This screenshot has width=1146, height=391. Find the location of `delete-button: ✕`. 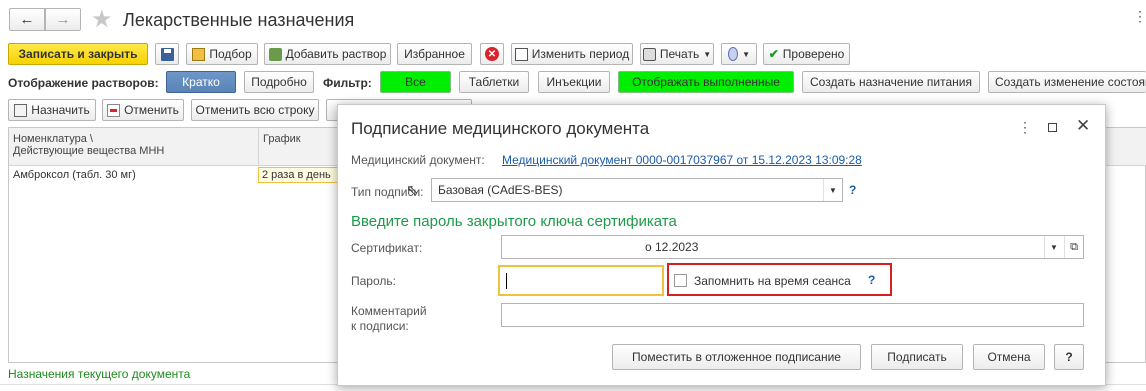

delete-button: ✕ is located at coordinates (492, 54).